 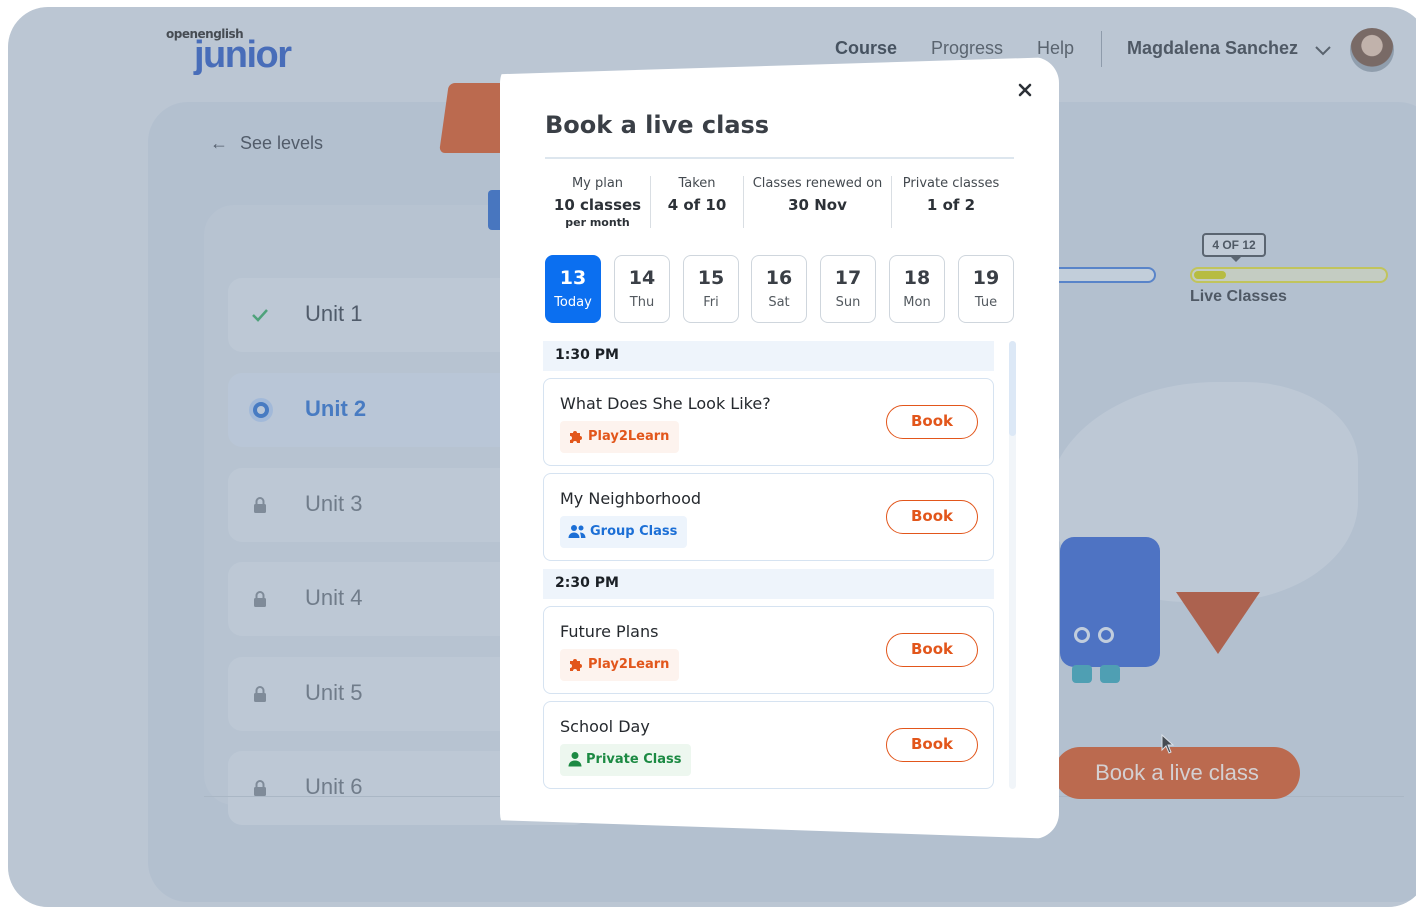 I want to click on modal-divider, so click(x=779, y=158).